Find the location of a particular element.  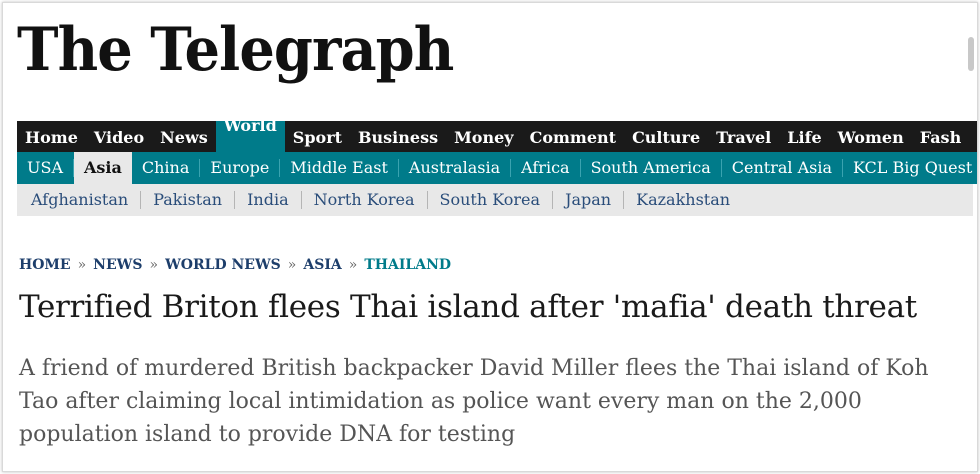

nav-secondary-middle-east: Middle East is located at coordinates (339, 168).